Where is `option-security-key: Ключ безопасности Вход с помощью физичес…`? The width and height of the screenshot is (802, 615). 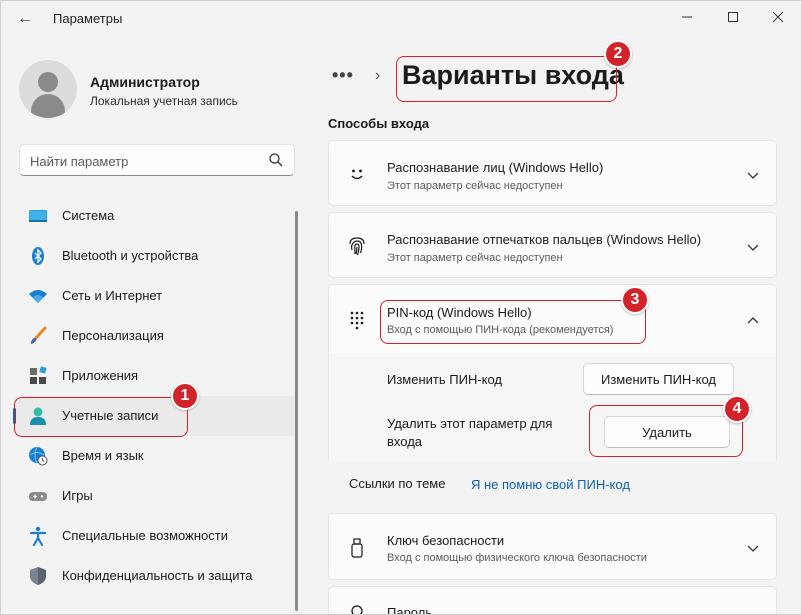
option-security-key: Ключ безопасности Вход с помощью физичес… is located at coordinates (552, 546).